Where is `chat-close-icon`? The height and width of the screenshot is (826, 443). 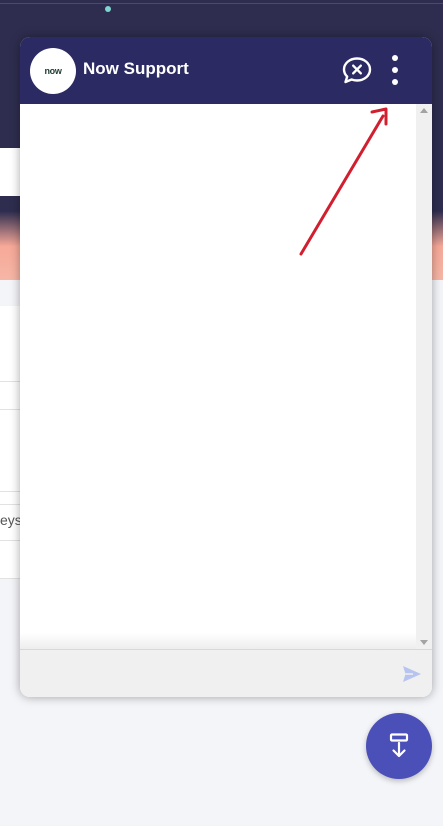
chat-close-icon is located at coordinates (357, 70).